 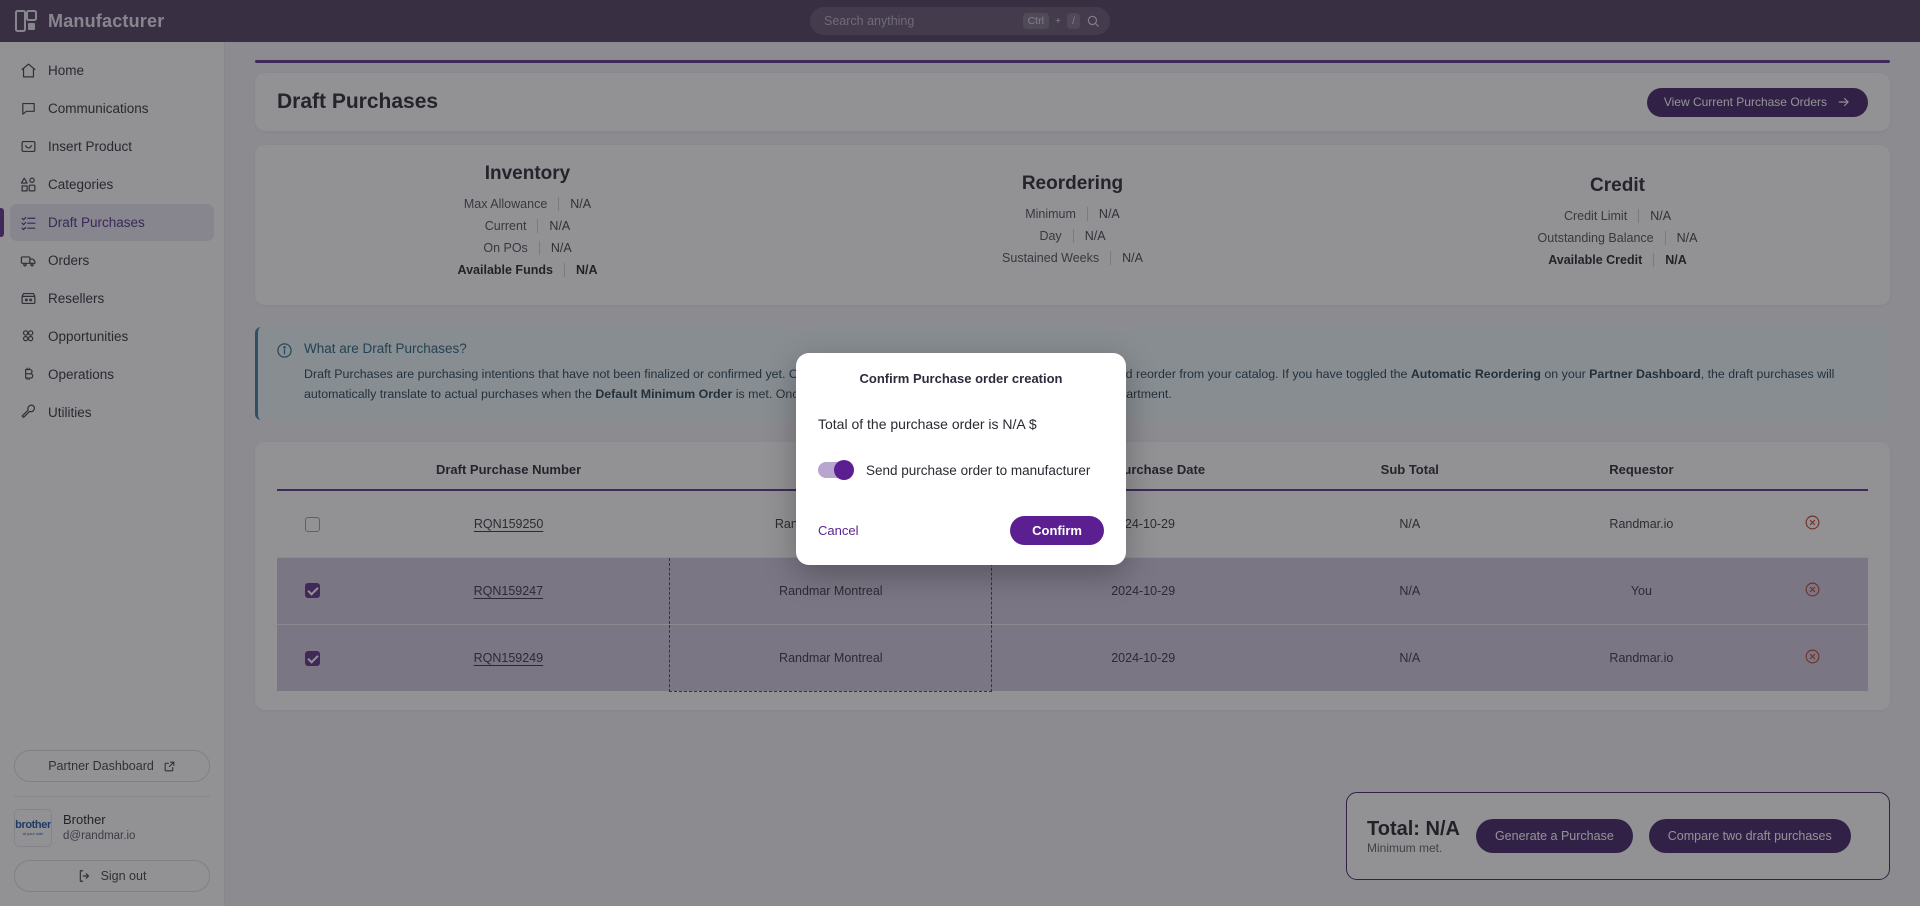 I want to click on cancel-button: Cancel, so click(x=838, y=530).